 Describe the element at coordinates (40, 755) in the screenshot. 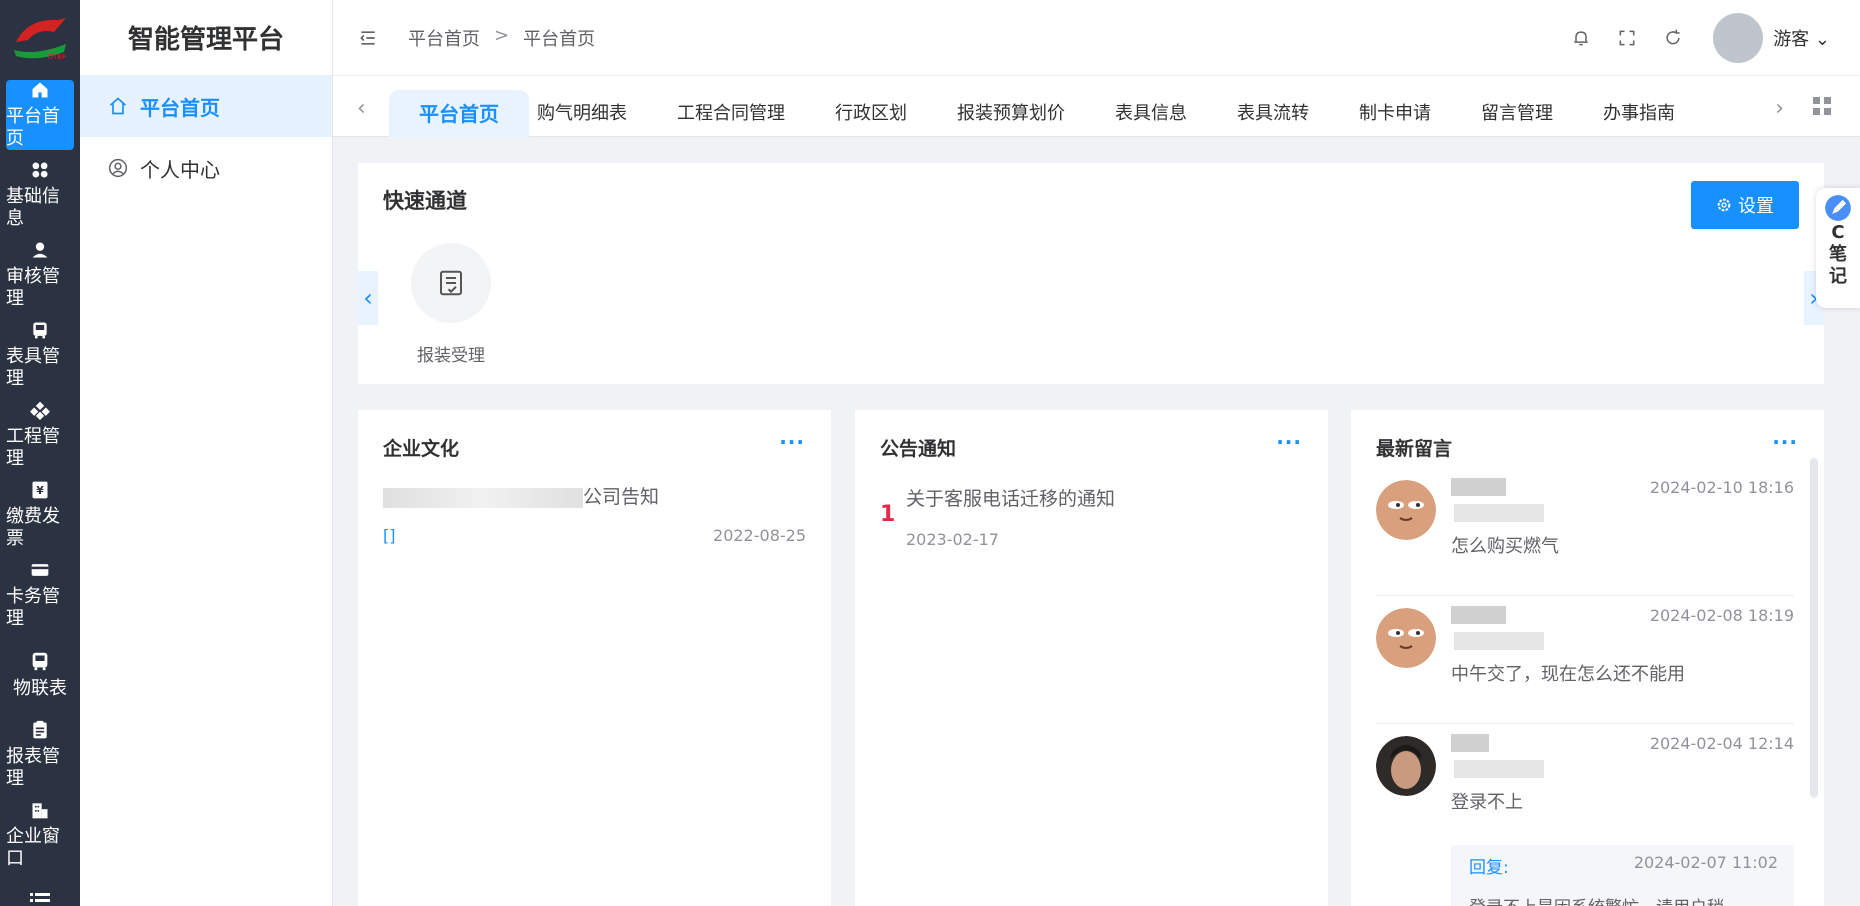

I see `rail-item-report: 报表管理` at that location.